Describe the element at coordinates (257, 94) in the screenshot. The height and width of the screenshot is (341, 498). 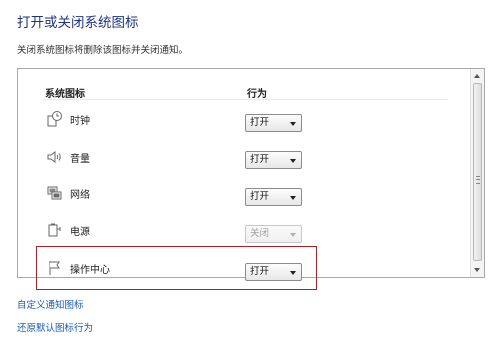
I see `column-header-behavior: 行为` at that location.